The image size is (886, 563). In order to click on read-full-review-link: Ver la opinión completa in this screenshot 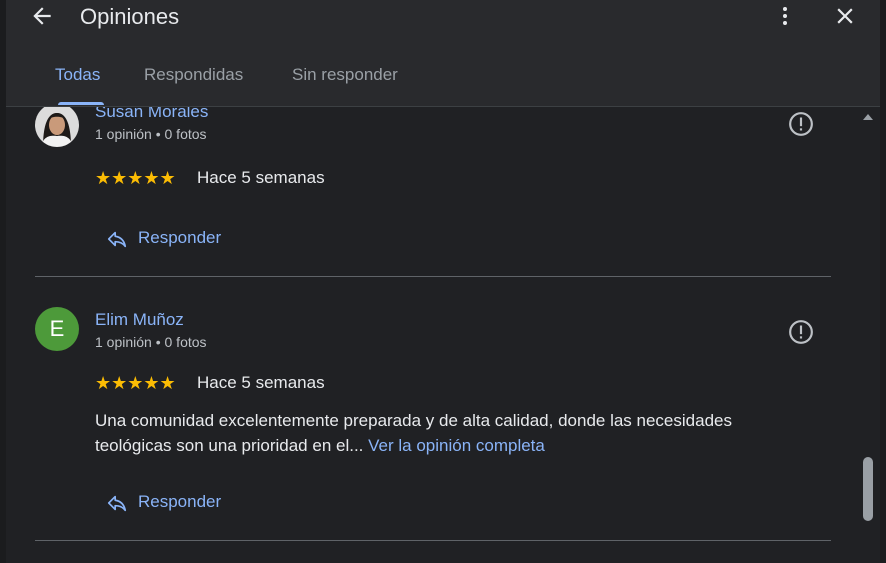, I will do `click(456, 445)`.